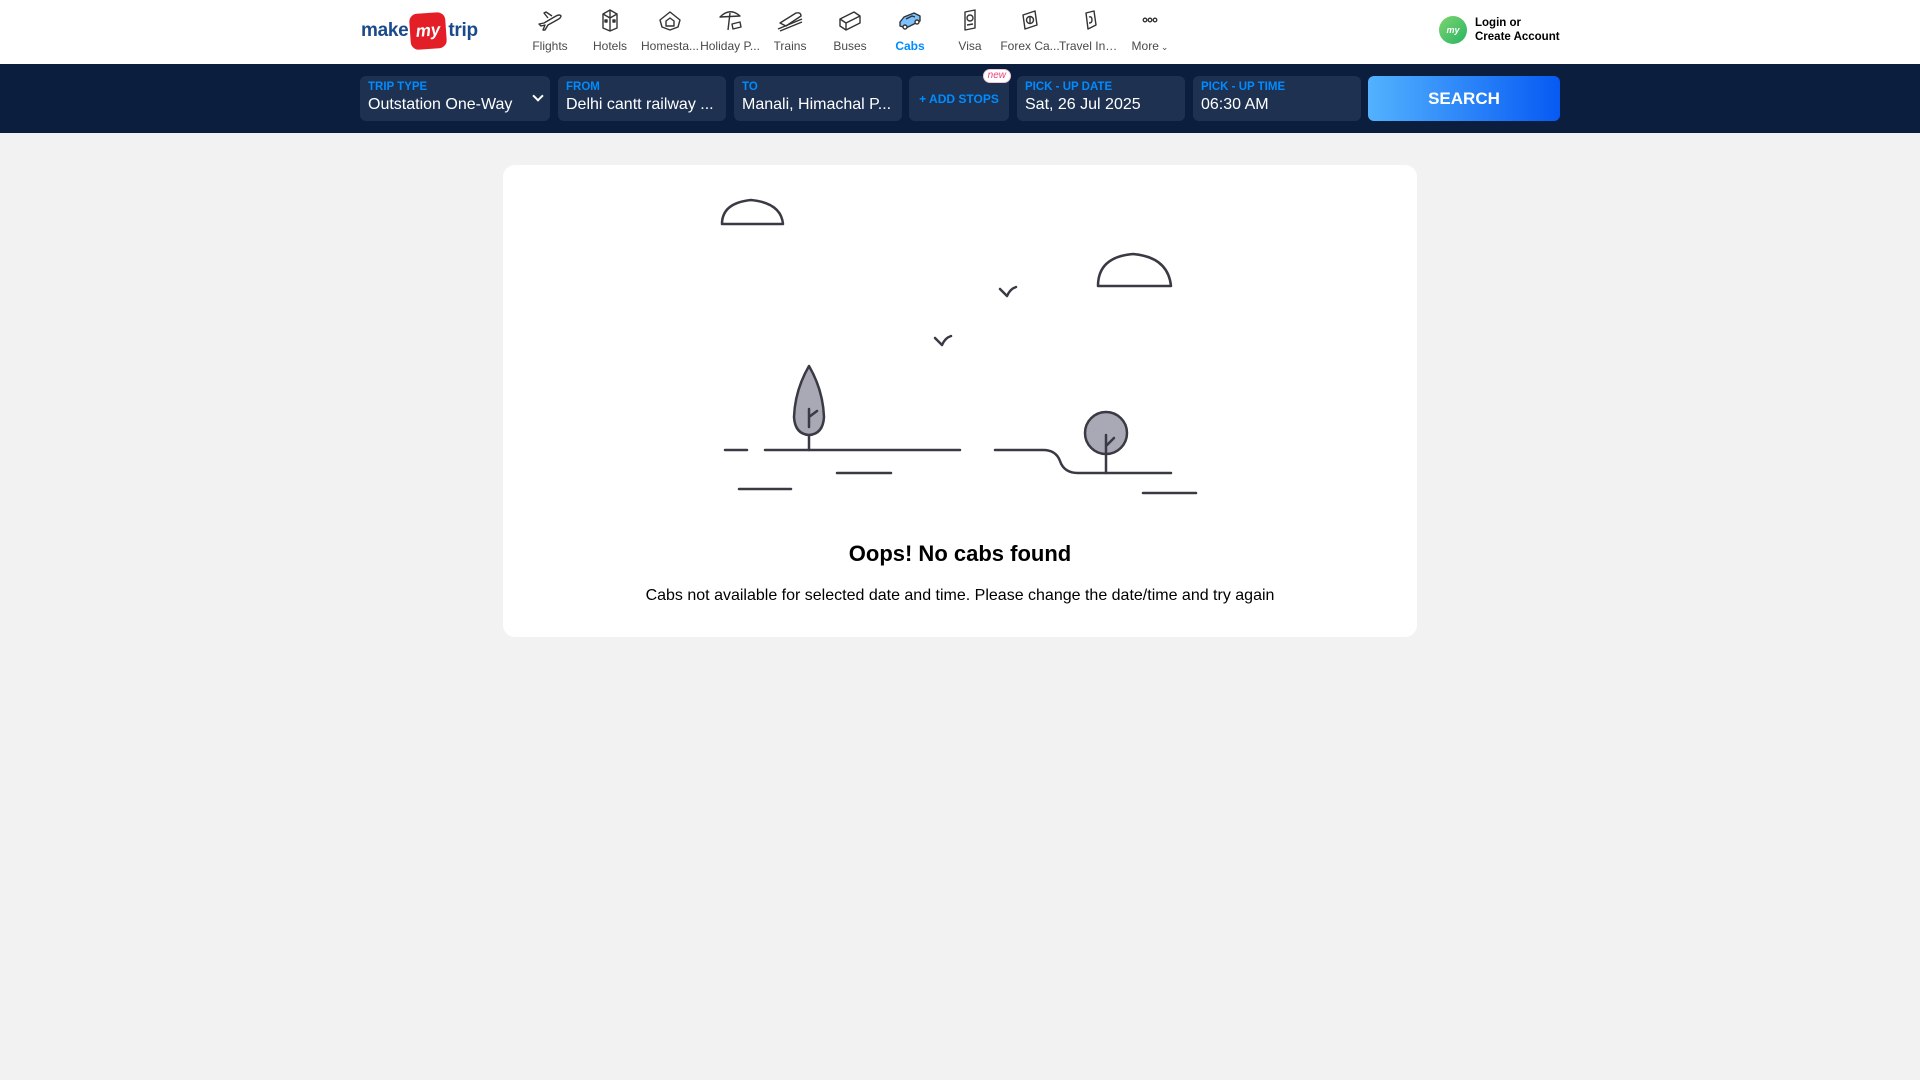  What do you see at coordinates (1277, 98) in the screenshot?
I see `pickup-time-field: PICK - UP TIME 06:30 AM` at bounding box center [1277, 98].